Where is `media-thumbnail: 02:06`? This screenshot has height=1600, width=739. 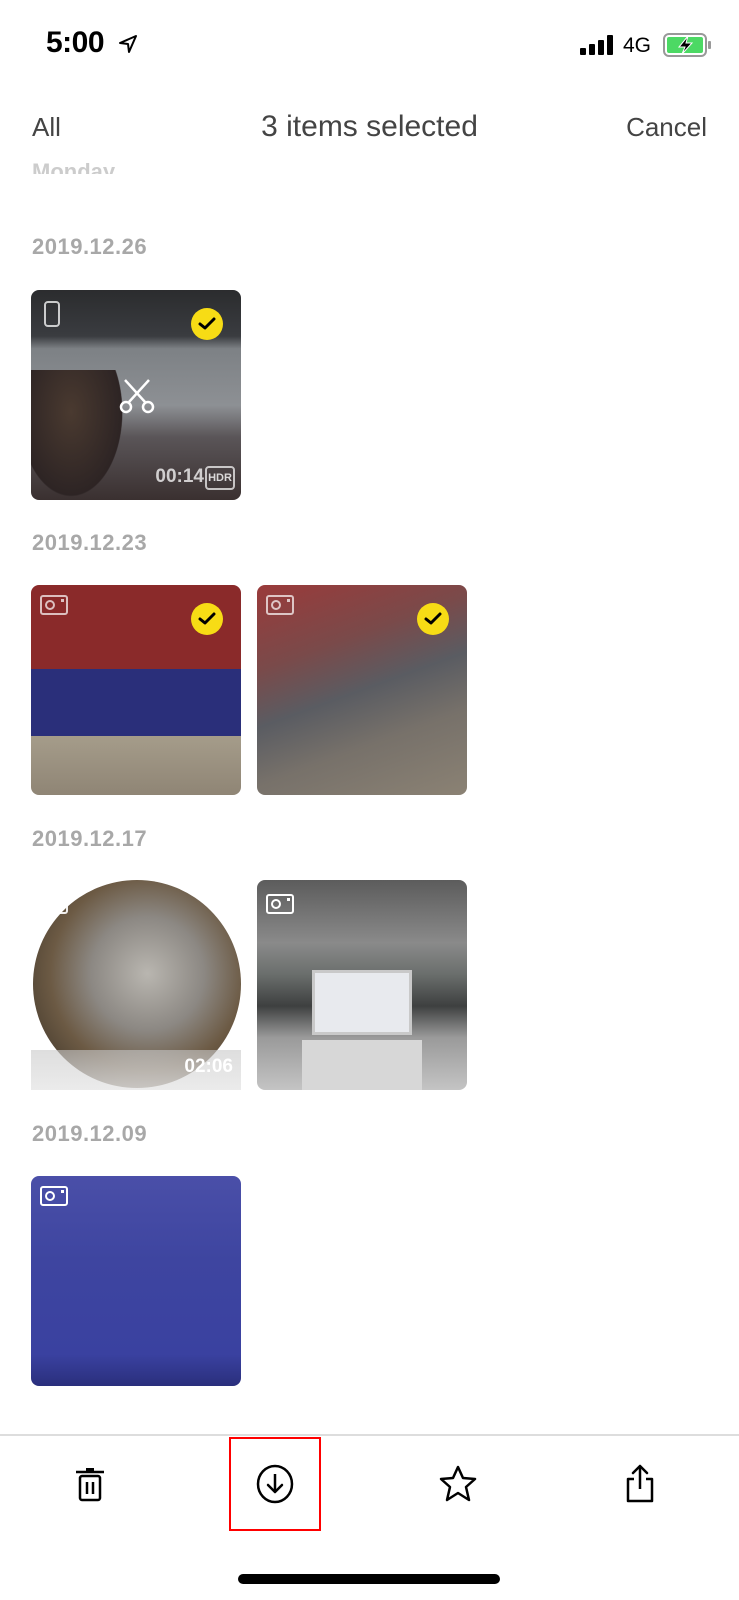 media-thumbnail: 02:06 is located at coordinates (136, 985).